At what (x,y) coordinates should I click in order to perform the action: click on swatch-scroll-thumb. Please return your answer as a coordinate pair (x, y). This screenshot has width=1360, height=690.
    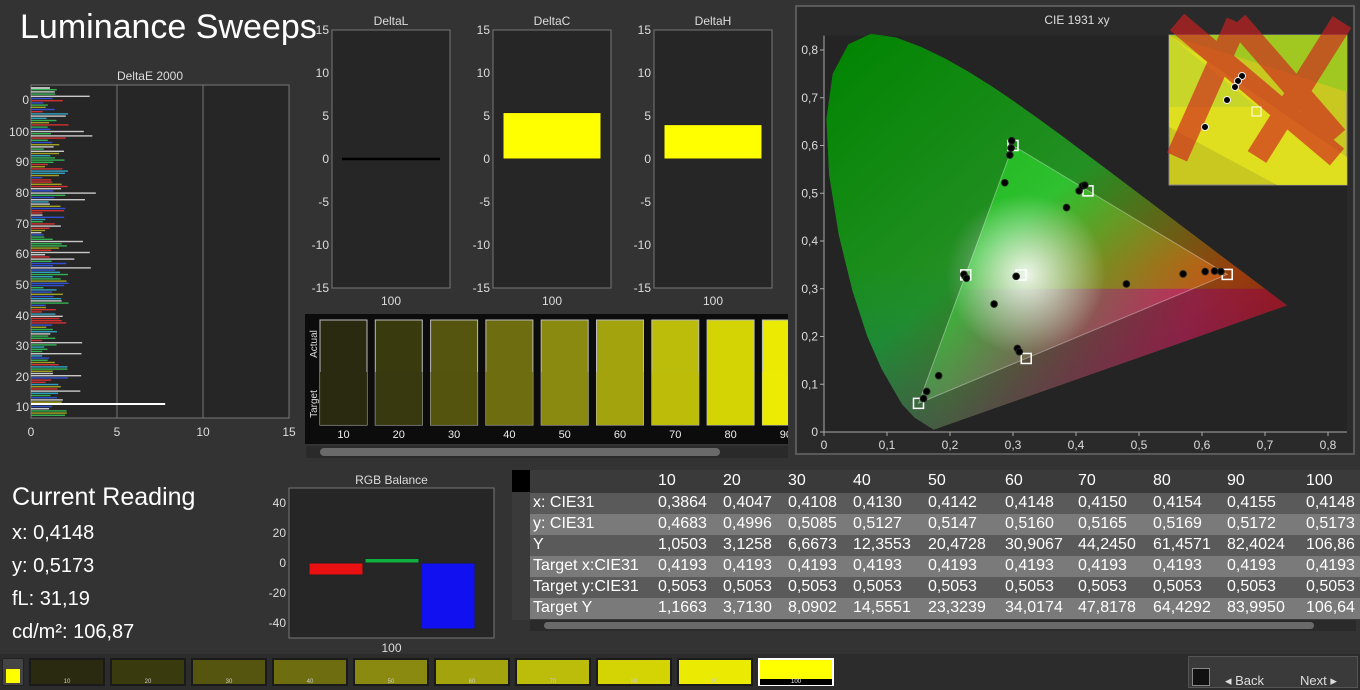
    Looking at the image, I should click on (520, 452).